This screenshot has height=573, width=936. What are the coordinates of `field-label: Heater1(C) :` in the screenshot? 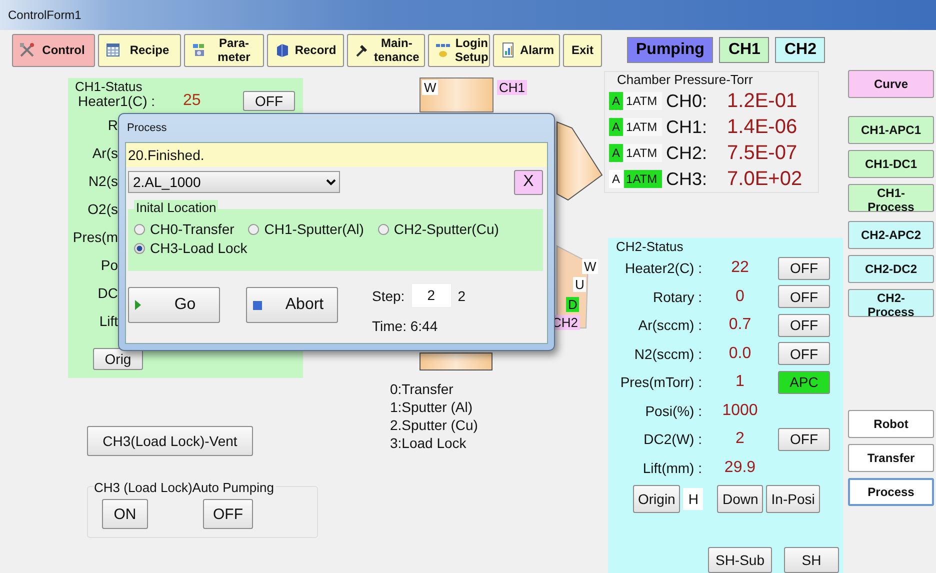 It's located at (117, 101).